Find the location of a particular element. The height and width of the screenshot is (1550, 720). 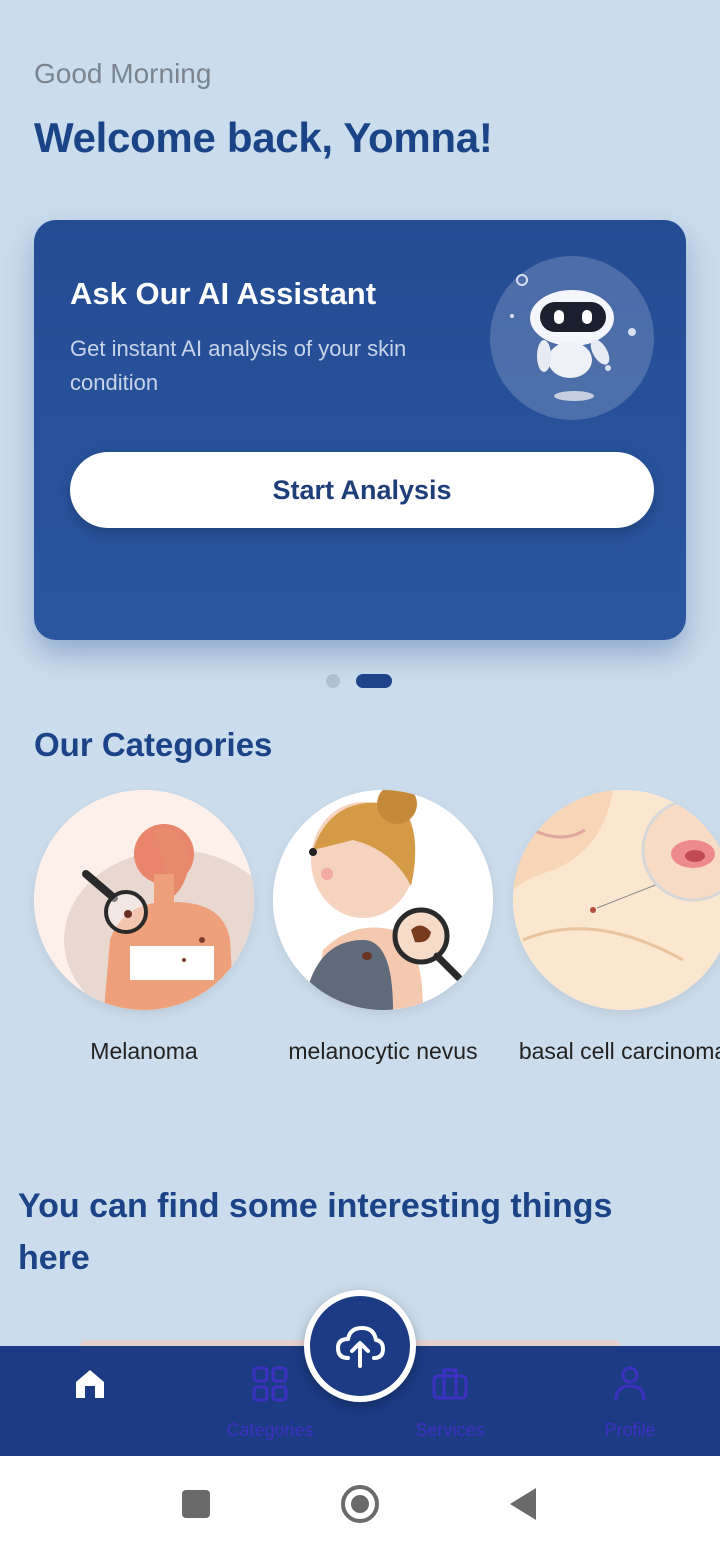

carousel-indicator is located at coordinates (359, 681).